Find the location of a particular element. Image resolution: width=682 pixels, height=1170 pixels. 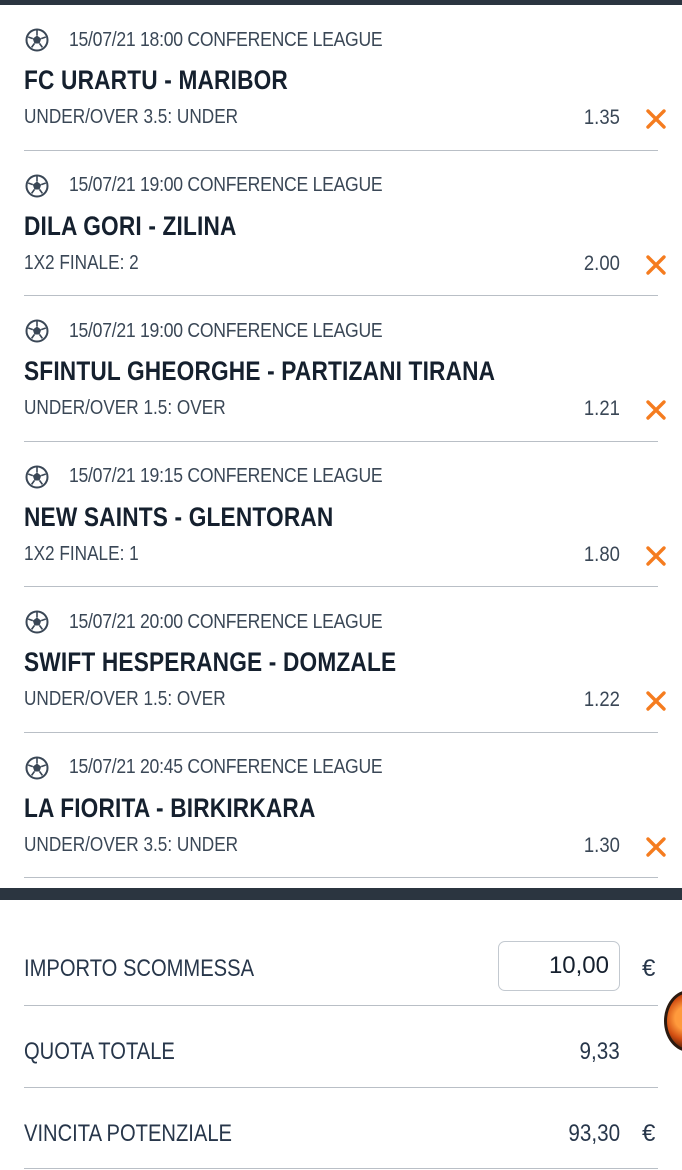

potential-win-value: 93,30 is located at coordinates (594, 1133).